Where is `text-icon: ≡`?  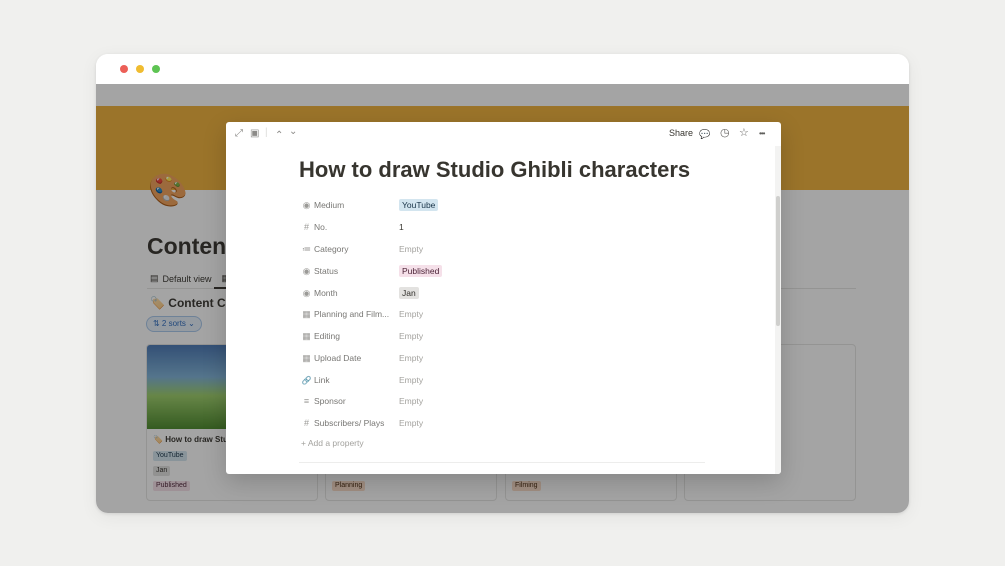
text-icon: ≡ is located at coordinates (306, 401).